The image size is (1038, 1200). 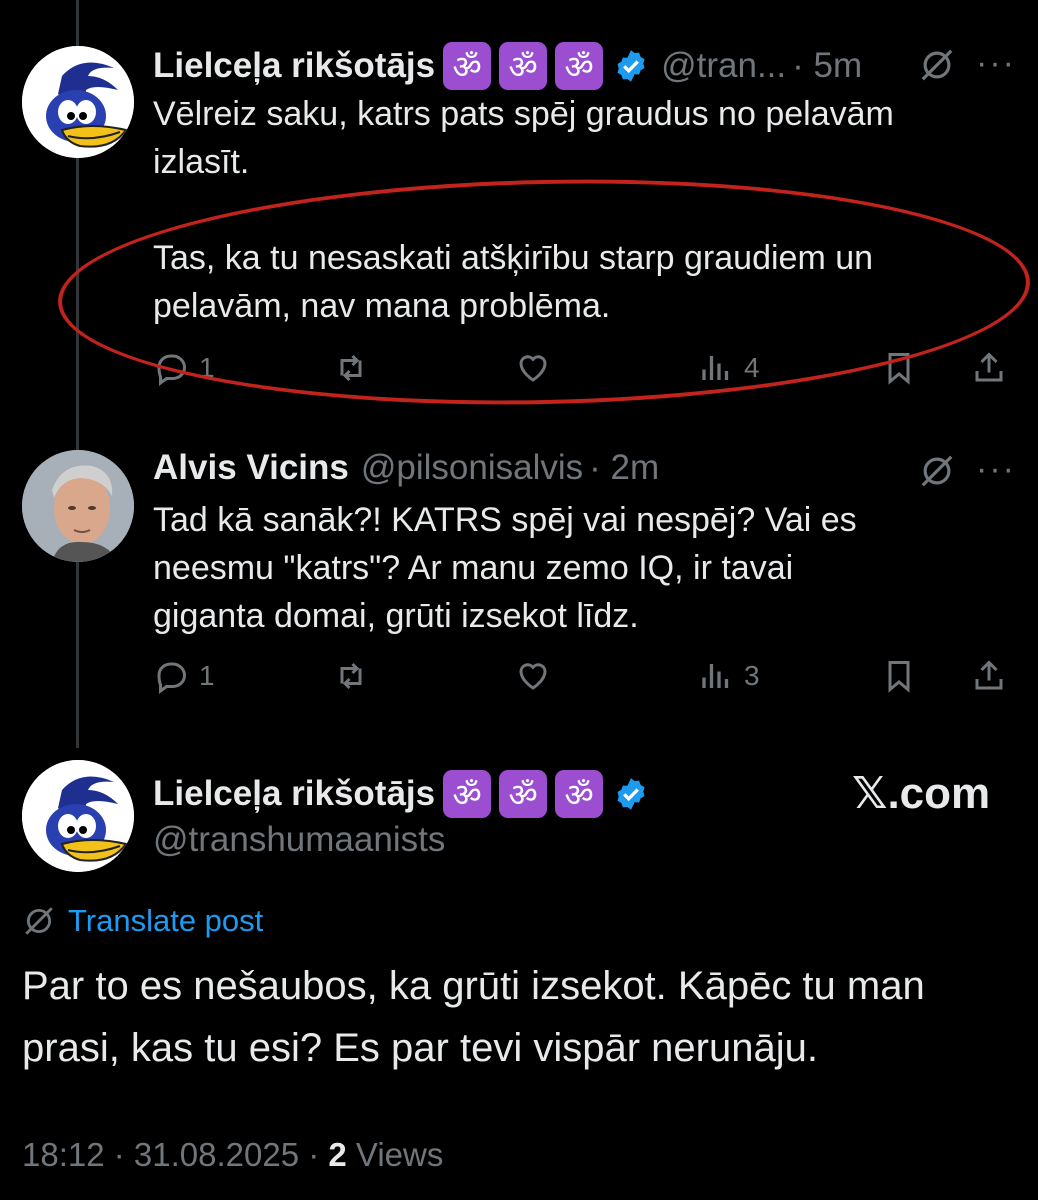 I want to click on tweet-meta: 18:12 · 31.08.2025 · 2 Views, so click(x=232, y=1155).